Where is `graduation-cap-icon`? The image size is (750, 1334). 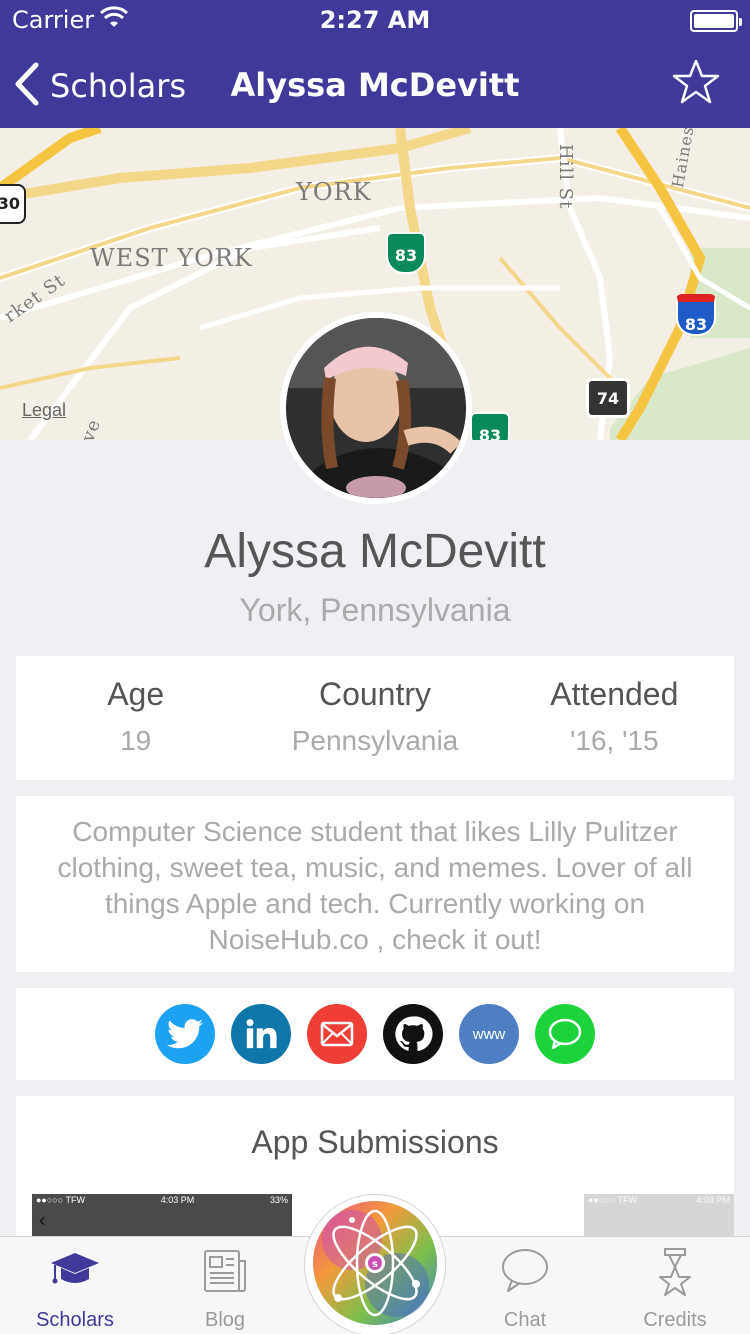 graduation-cap-icon is located at coordinates (75, 1271).